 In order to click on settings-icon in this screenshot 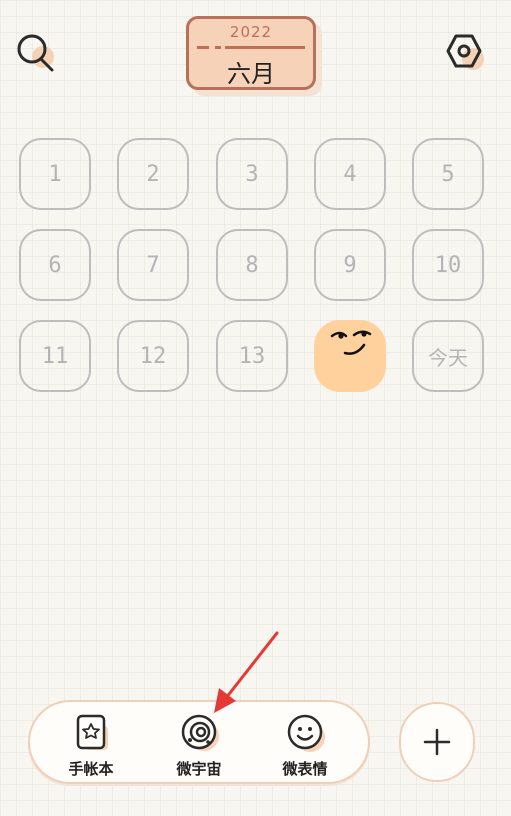, I will do `click(464, 51)`.